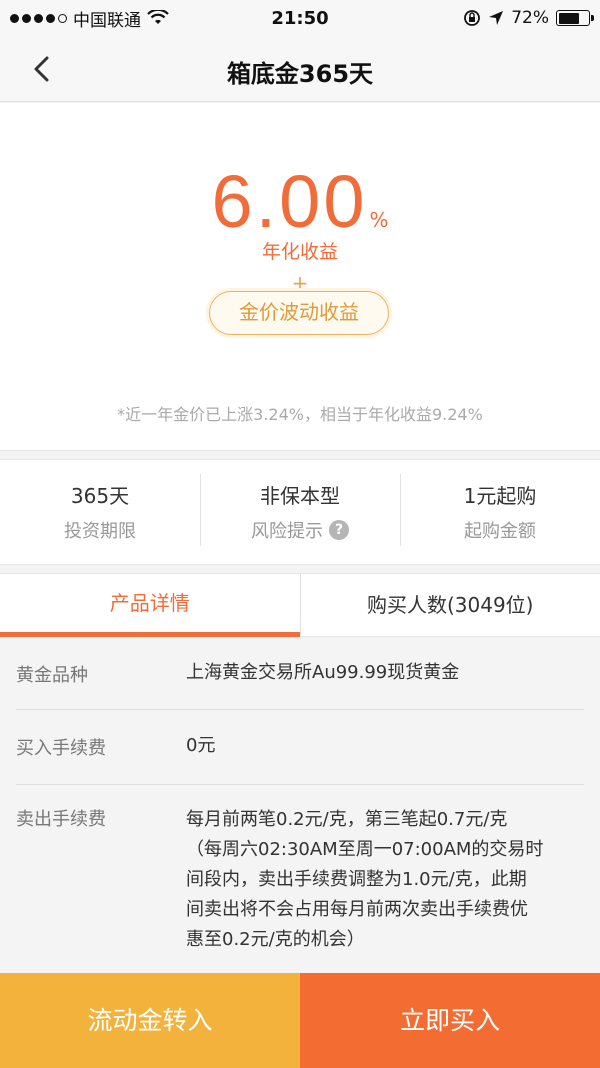  I want to click on status-bar: 中国联通 21:50 72%, so click(300, 18).